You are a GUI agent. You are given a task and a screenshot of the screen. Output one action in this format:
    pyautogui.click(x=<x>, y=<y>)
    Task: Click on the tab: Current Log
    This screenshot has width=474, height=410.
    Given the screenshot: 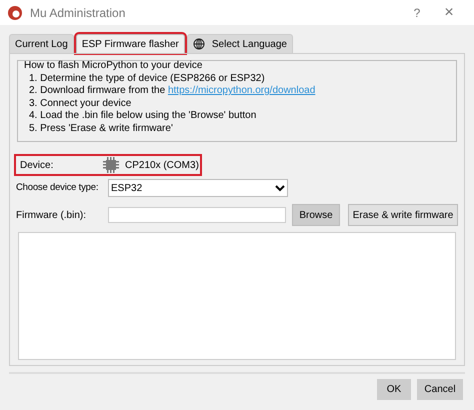 What is the action you would take?
    pyautogui.click(x=41, y=43)
    